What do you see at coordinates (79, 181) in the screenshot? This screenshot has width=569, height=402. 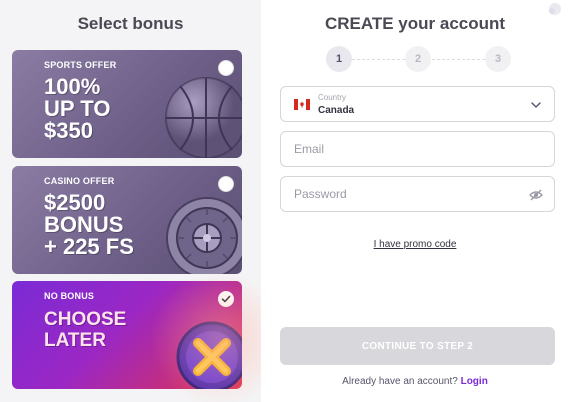 I see `bonus-card-tag: CASINO OFFER` at bounding box center [79, 181].